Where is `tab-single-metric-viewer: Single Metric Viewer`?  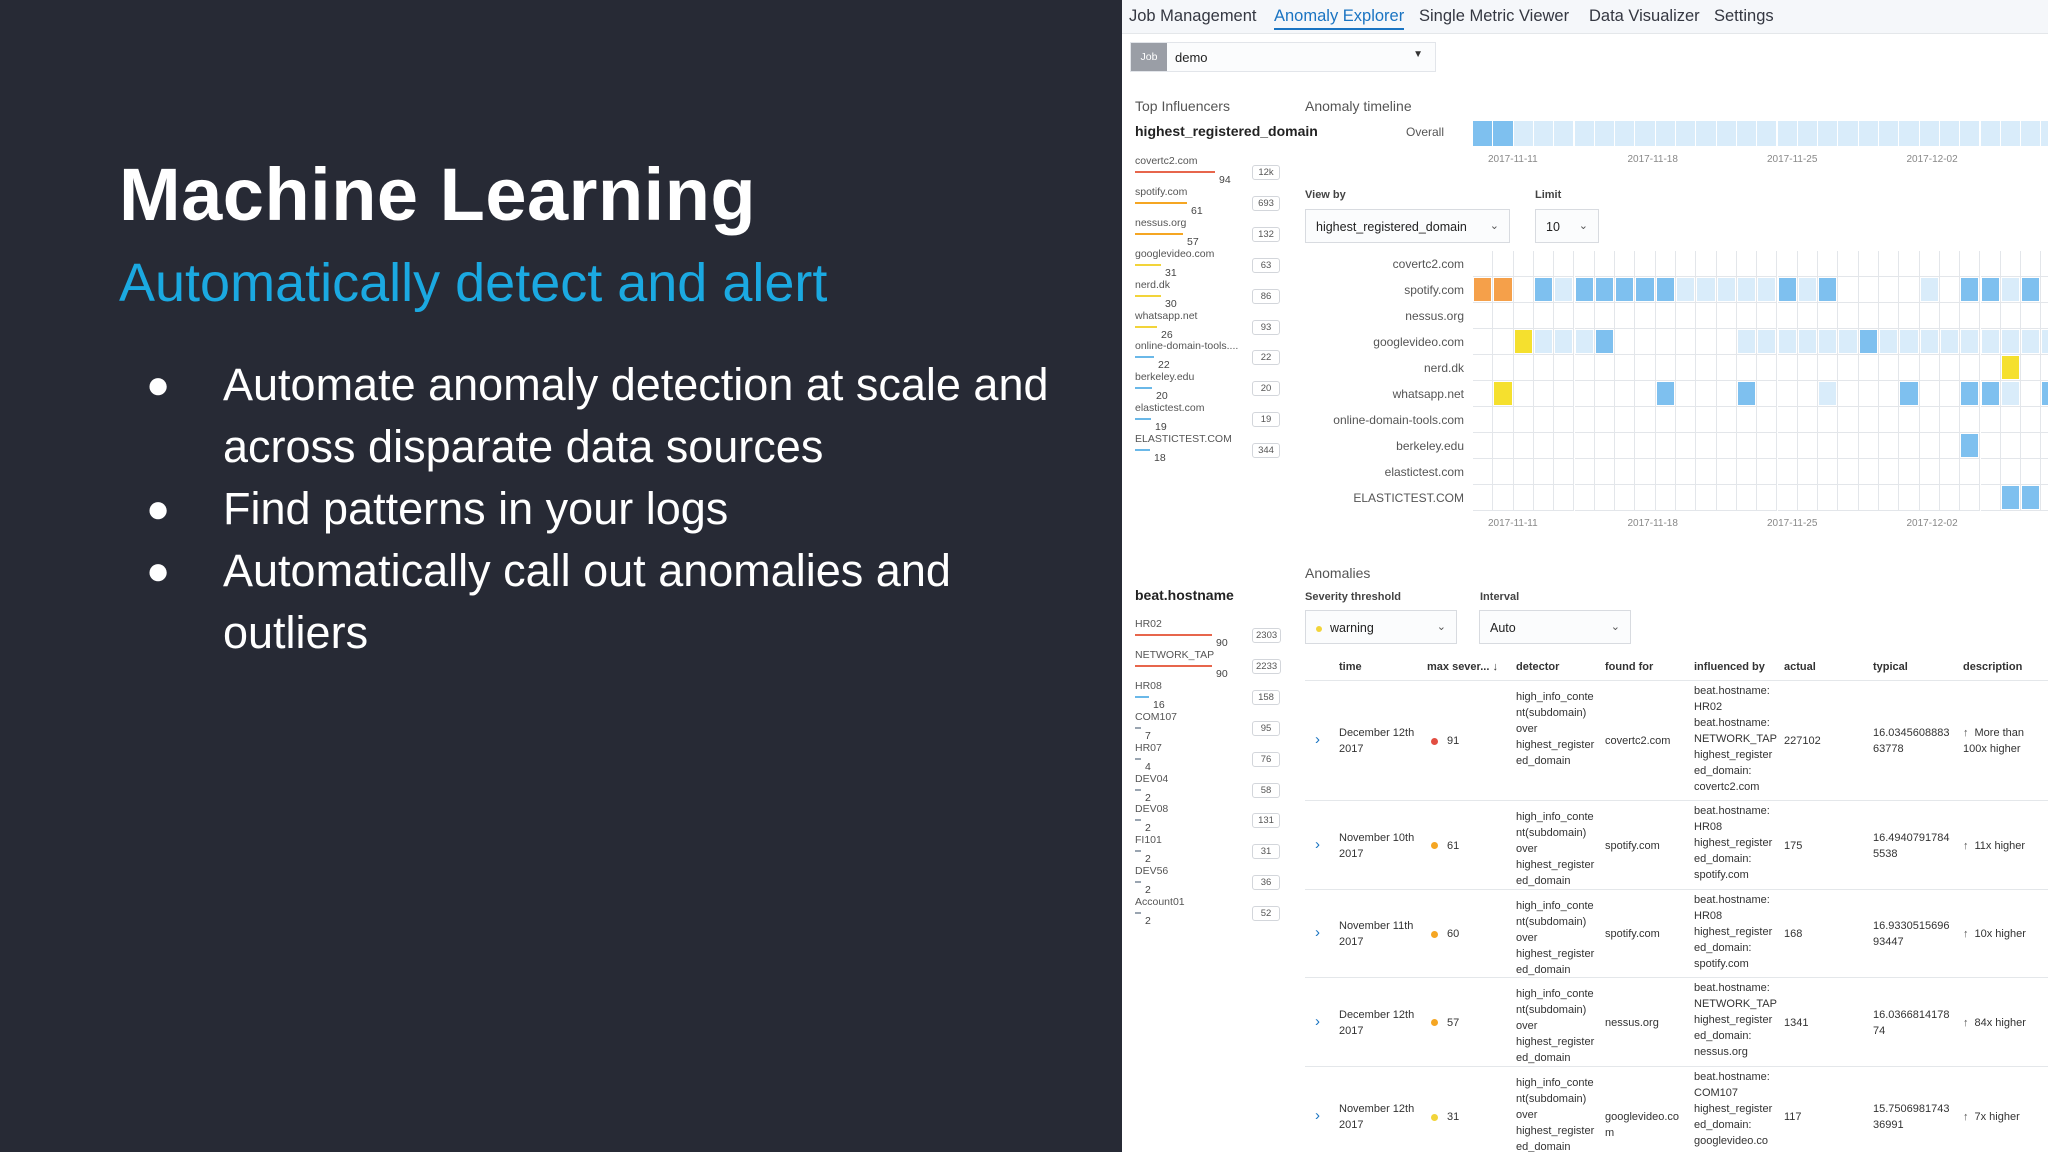 tab-single-metric-viewer: Single Metric Viewer is located at coordinates (1494, 16).